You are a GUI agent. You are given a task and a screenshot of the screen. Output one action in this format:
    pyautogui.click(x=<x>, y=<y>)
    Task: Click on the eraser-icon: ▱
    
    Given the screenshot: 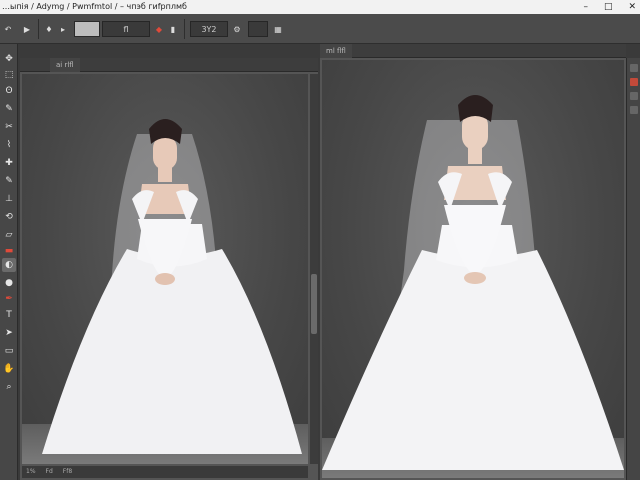 What is the action you would take?
    pyautogui.click(x=9, y=235)
    